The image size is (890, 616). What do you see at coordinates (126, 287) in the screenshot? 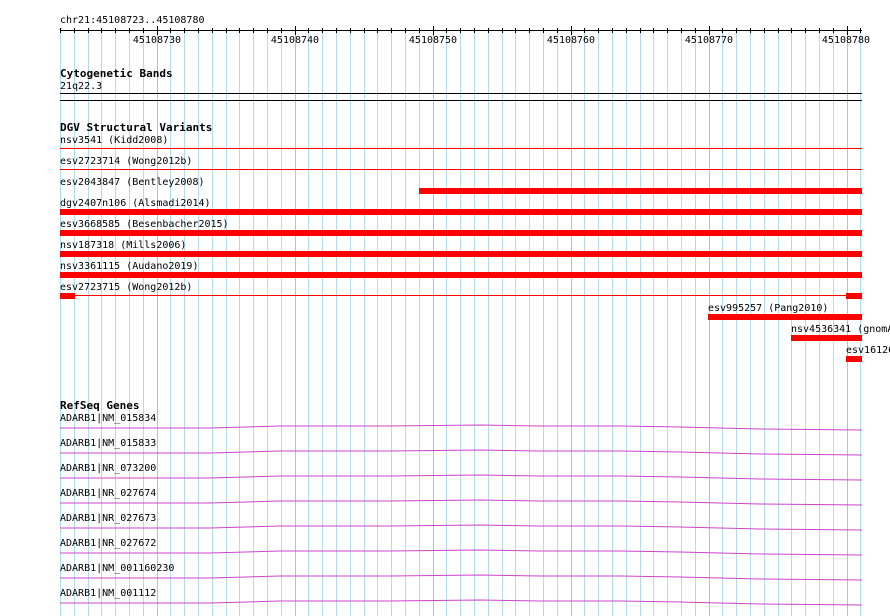
I see `variant-label: esv2723715 (Wong2012b)` at bounding box center [126, 287].